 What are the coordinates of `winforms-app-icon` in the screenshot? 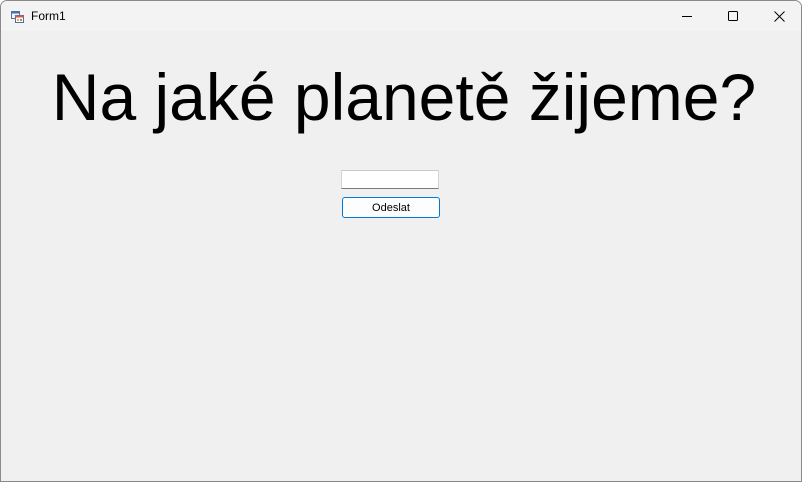 It's located at (17, 16).